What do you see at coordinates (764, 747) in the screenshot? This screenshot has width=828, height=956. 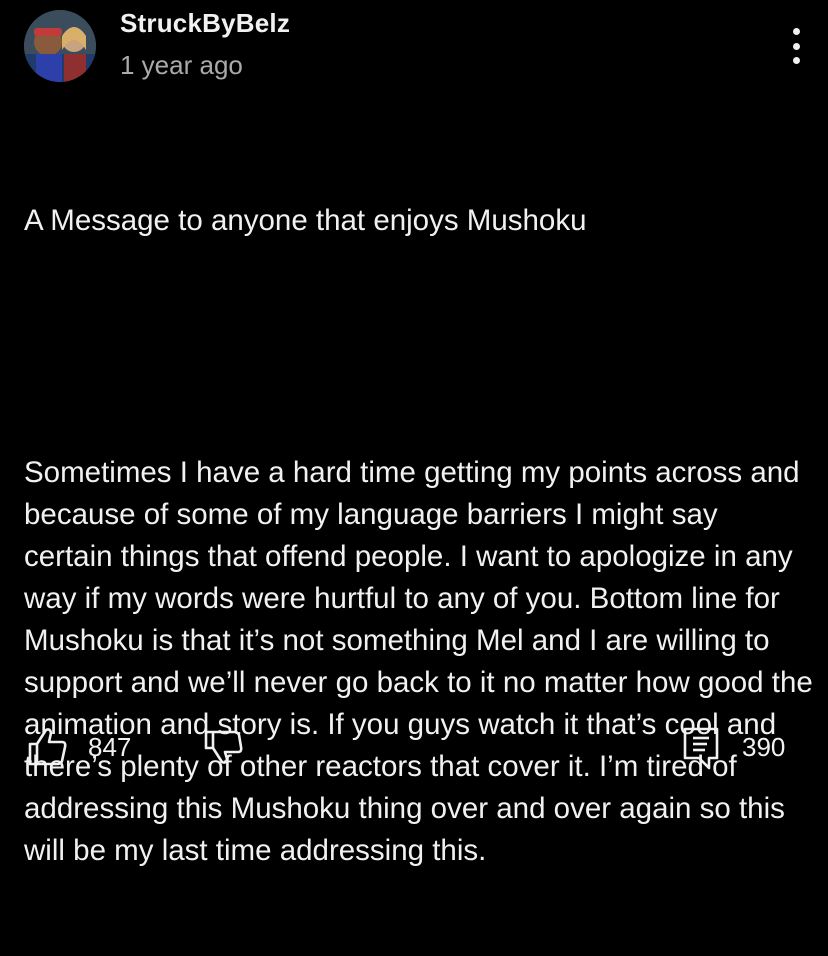 I see `reply-count: 390` at bounding box center [764, 747].